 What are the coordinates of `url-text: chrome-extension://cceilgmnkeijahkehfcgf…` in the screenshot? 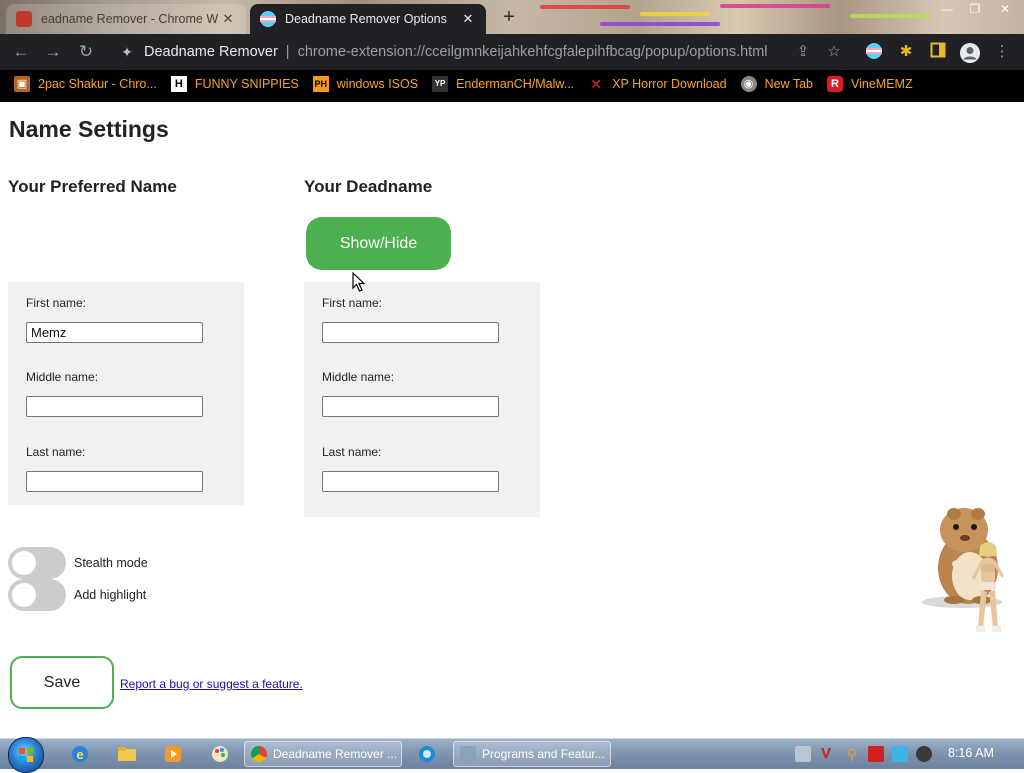 It's located at (532, 52).